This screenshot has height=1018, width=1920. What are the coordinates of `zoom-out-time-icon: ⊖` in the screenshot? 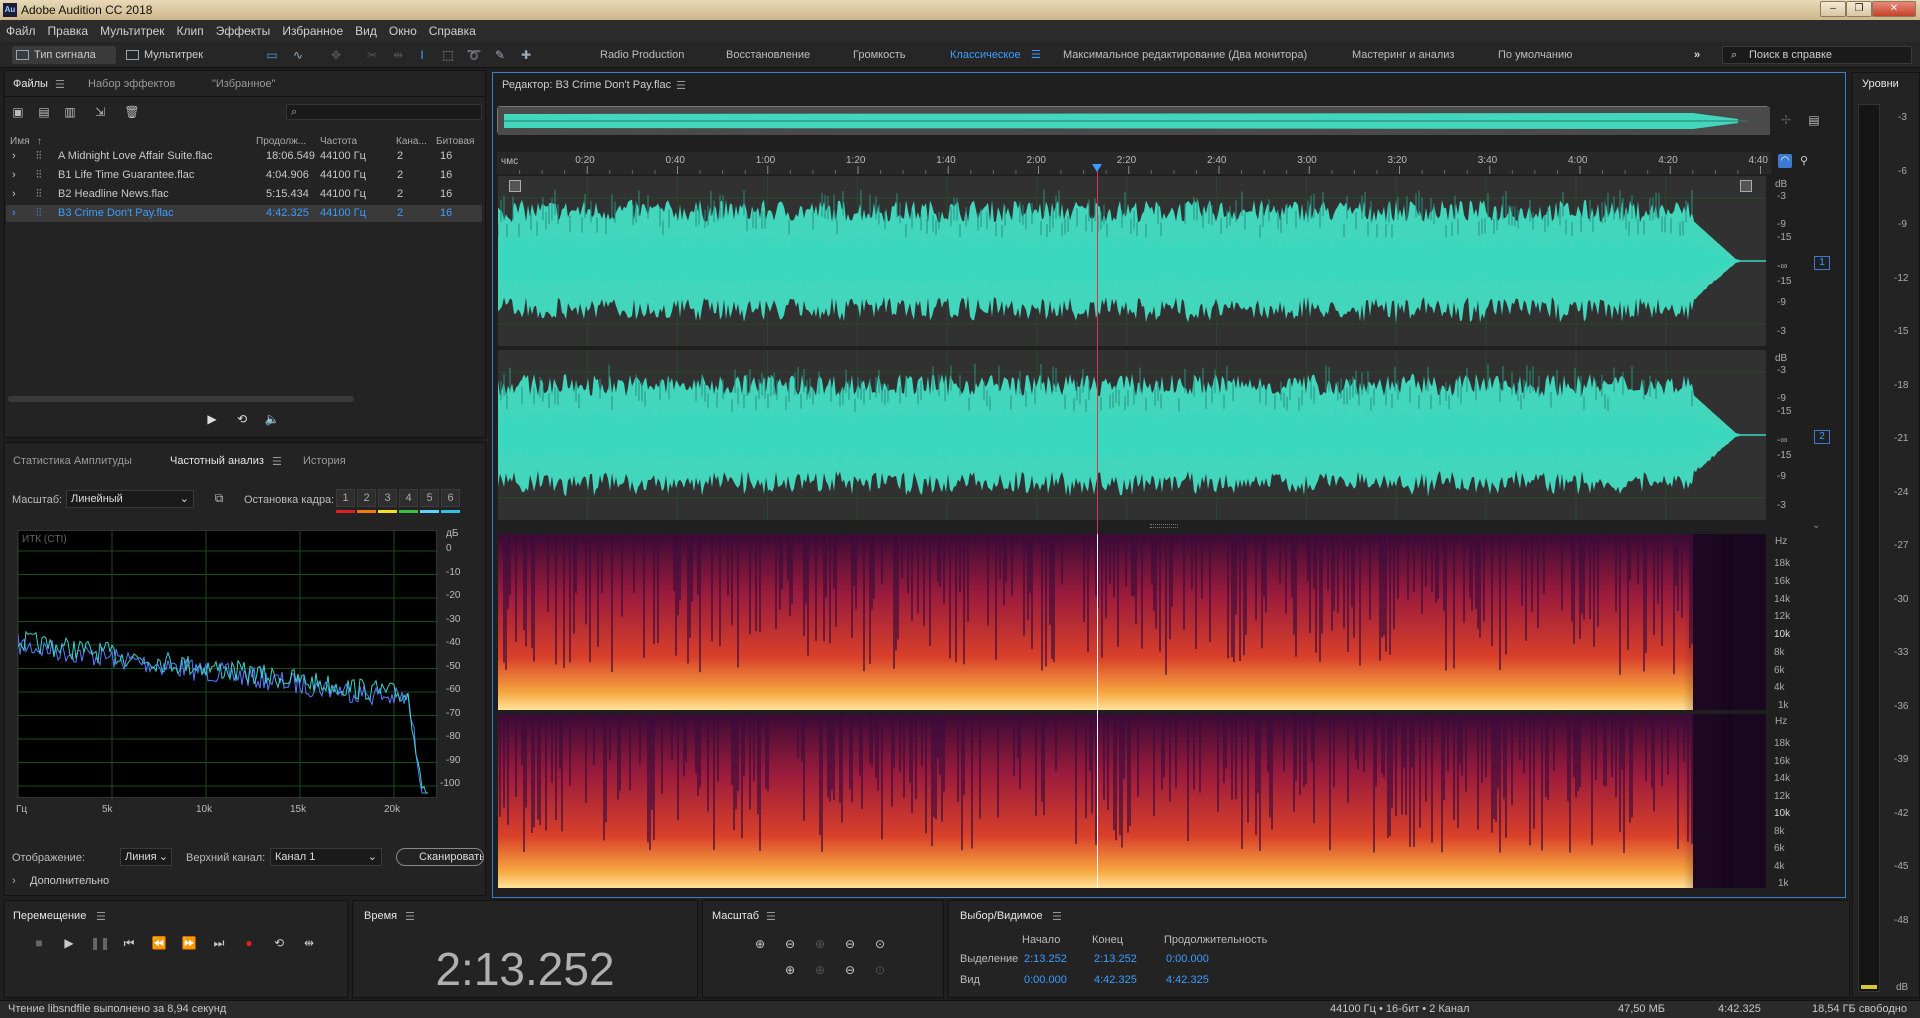 It's located at (850, 944).